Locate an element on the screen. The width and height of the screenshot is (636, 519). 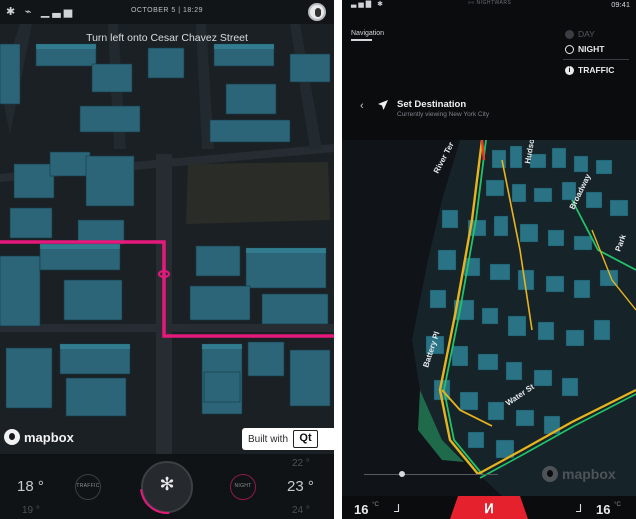
info-icon: i is located at coordinates (569, 70).